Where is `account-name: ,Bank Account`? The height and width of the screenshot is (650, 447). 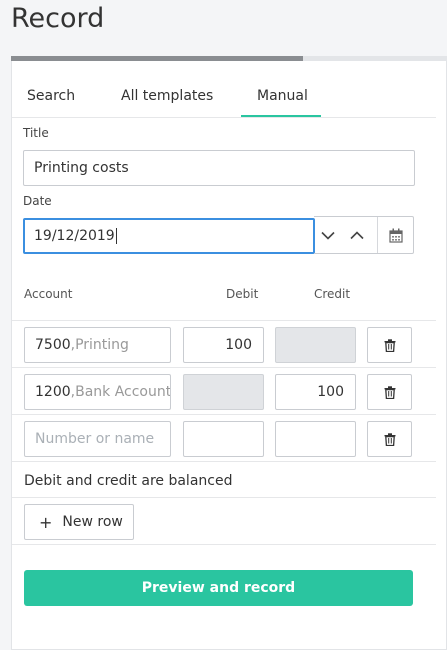 account-name: ,Bank Account is located at coordinates (120, 392).